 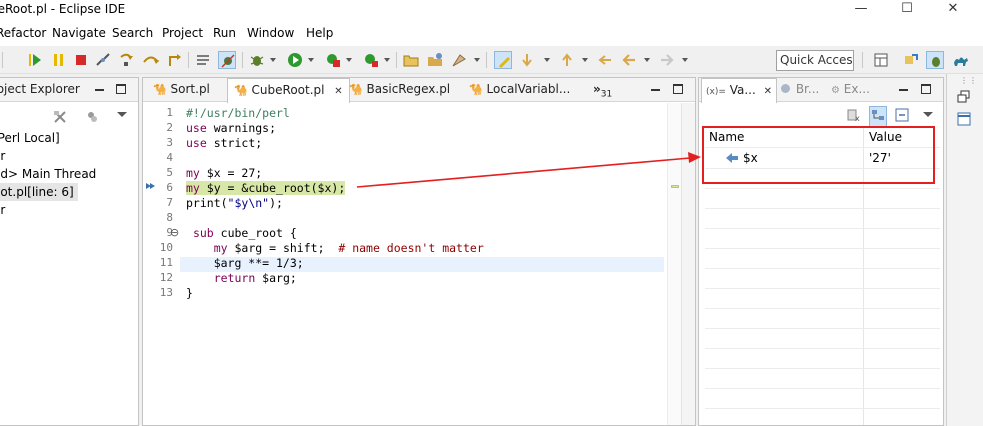 What do you see at coordinates (224, 173) in the screenshot?
I see `code-line-5: my $x = 27;` at bounding box center [224, 173].